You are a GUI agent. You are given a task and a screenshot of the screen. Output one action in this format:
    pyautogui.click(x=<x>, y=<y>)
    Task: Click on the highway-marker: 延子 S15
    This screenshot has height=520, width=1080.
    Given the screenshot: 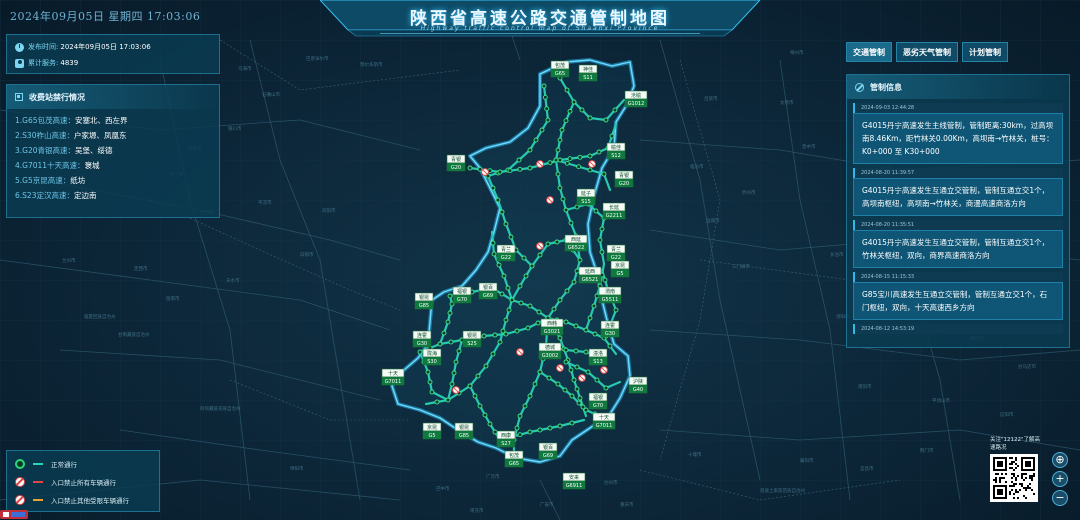 What is the action you would take?
    pyautogui.click(x=586, y=197)
    